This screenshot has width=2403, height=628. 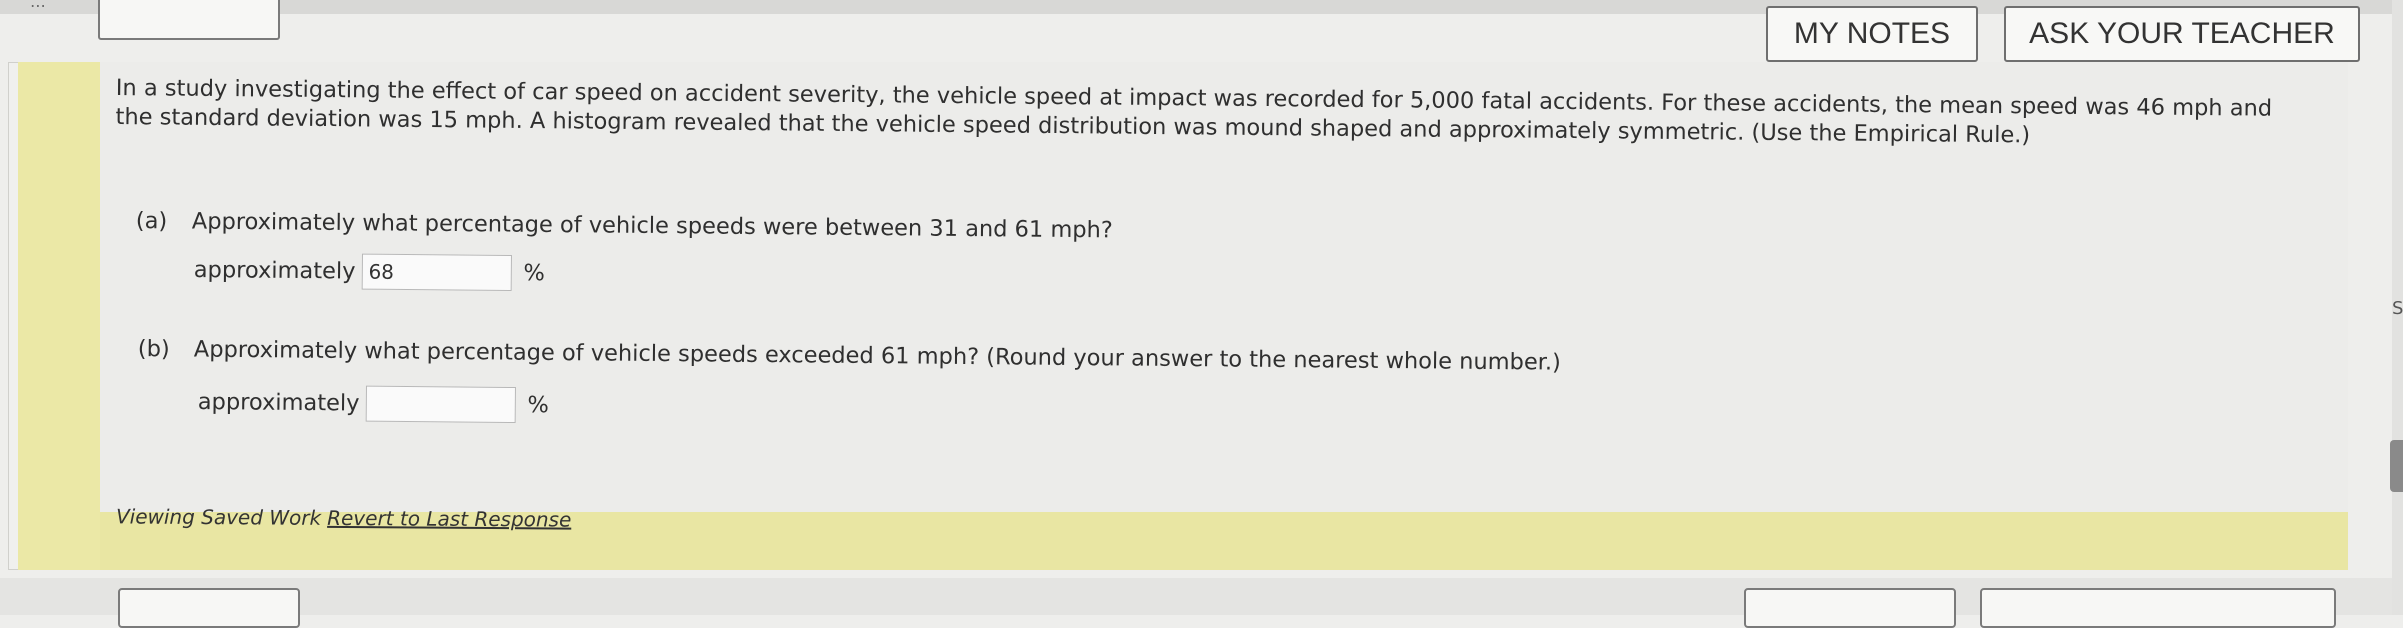 What do you see at coordinates (209, 608) in the screenshot?
I see `next-details-button` at bounding box center [209, 608].